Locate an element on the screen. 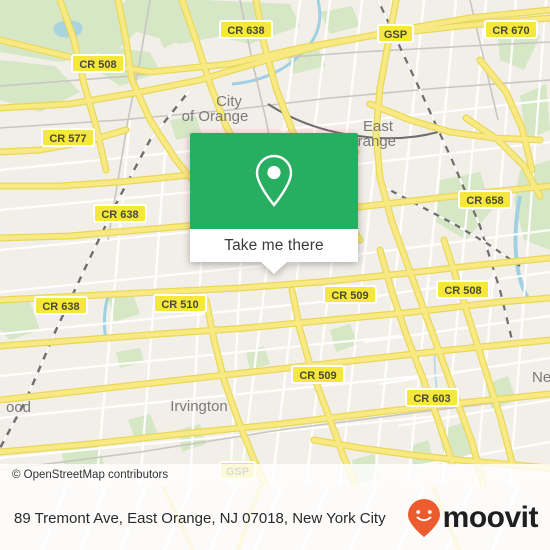 The width and height of the screenshot is (550, 550). route-shield: CR 603 is located at coordinates (432, 397).